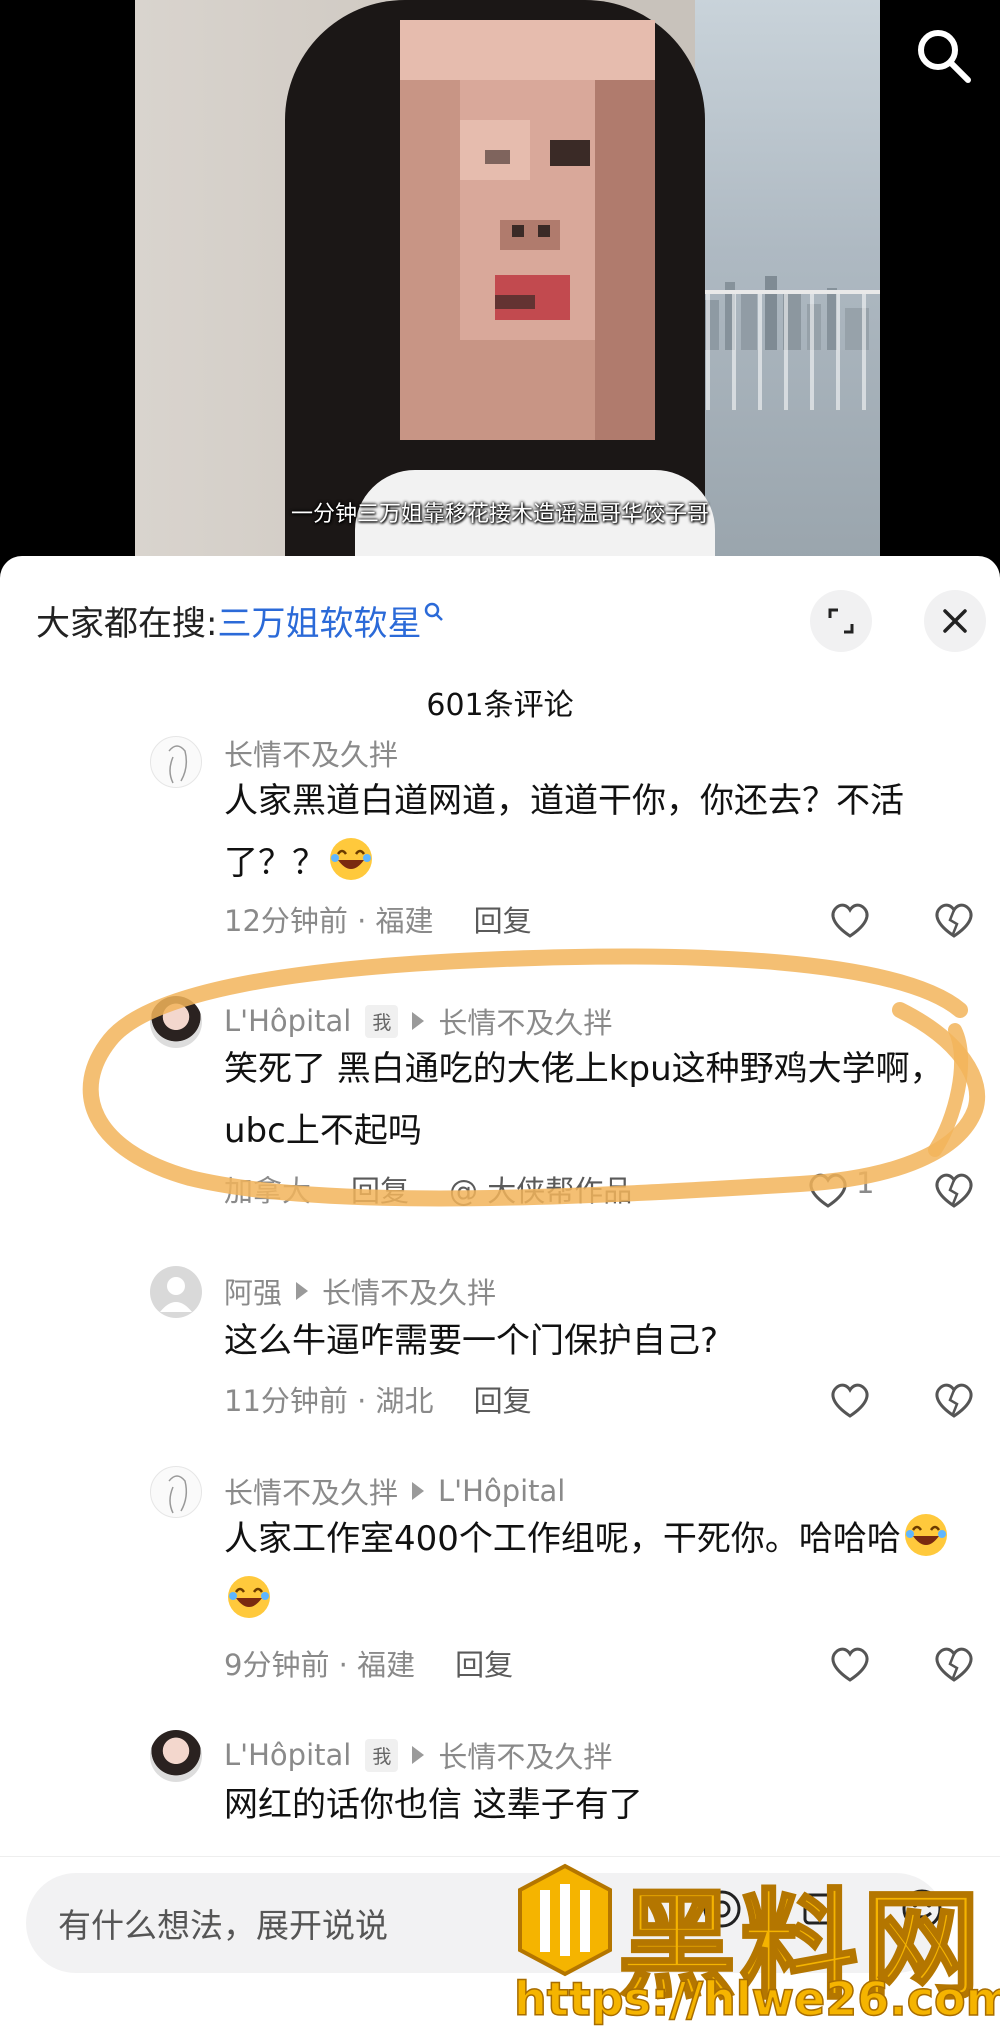 This screenshot has width=1000, height=2044. Describe the element at coordinates (253, 1291) in the screenshot. I see `comment-author: 阿强` at that location.